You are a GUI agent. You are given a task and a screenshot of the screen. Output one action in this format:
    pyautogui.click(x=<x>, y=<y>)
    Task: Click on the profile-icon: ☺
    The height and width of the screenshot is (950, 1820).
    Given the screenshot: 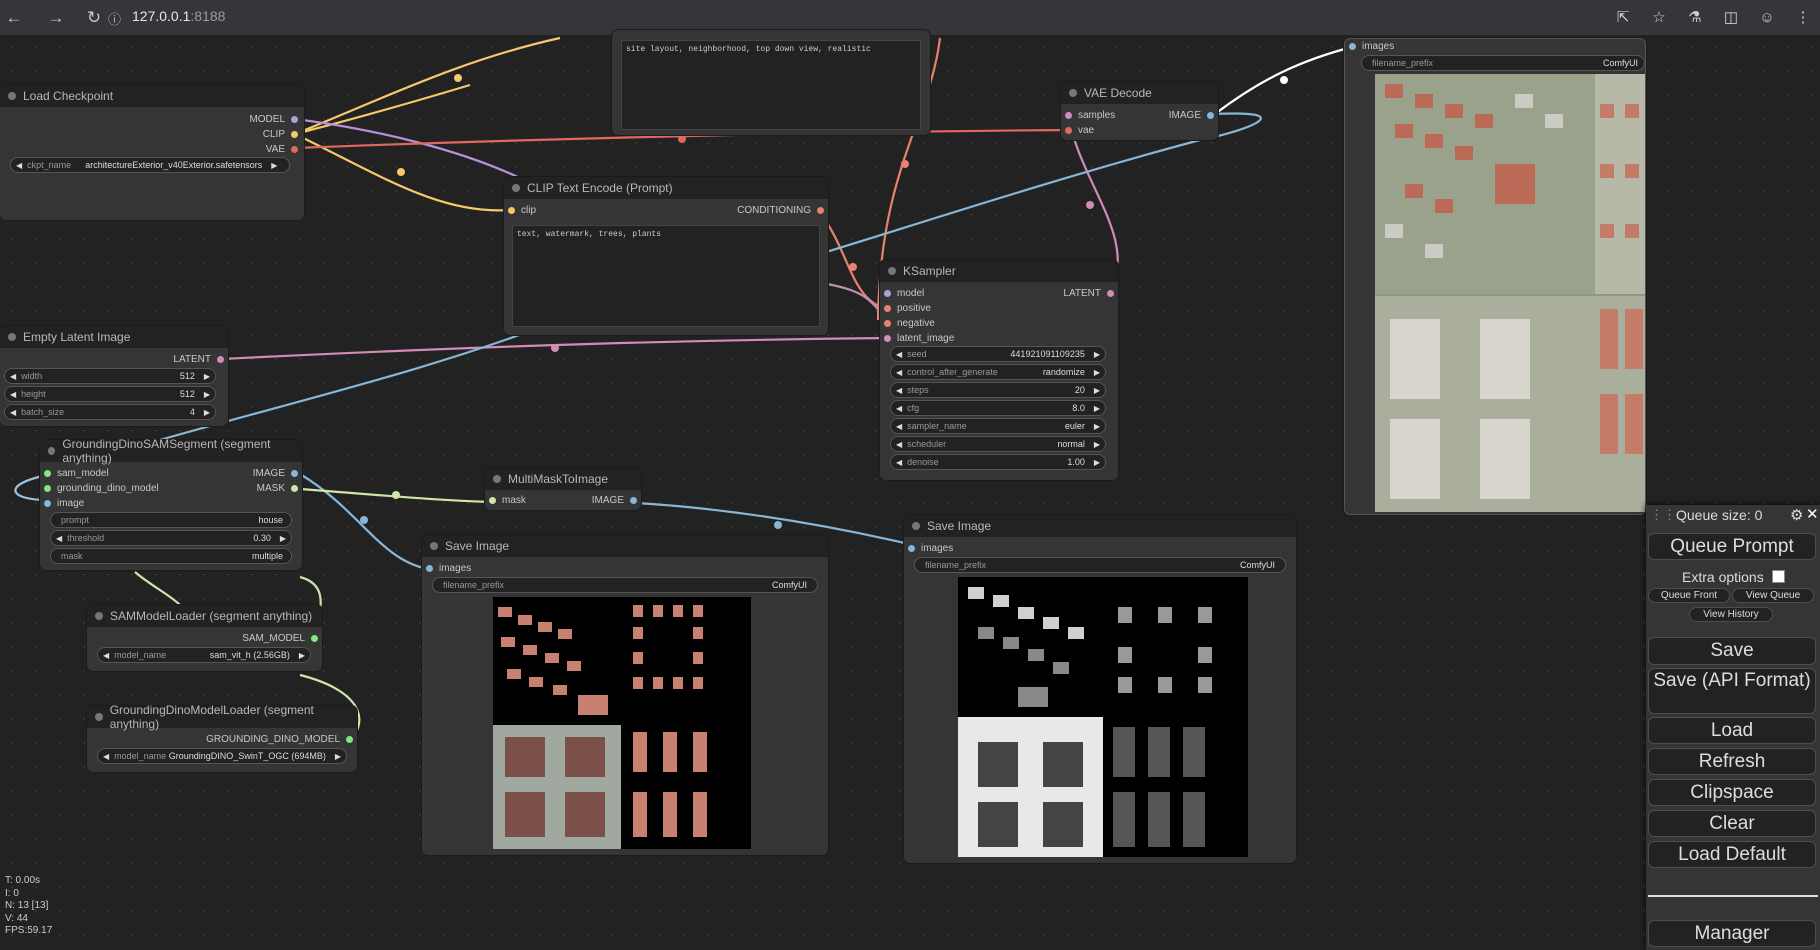 What is the action you would take?
    pyautogui.click(x=1767, y=17)
    